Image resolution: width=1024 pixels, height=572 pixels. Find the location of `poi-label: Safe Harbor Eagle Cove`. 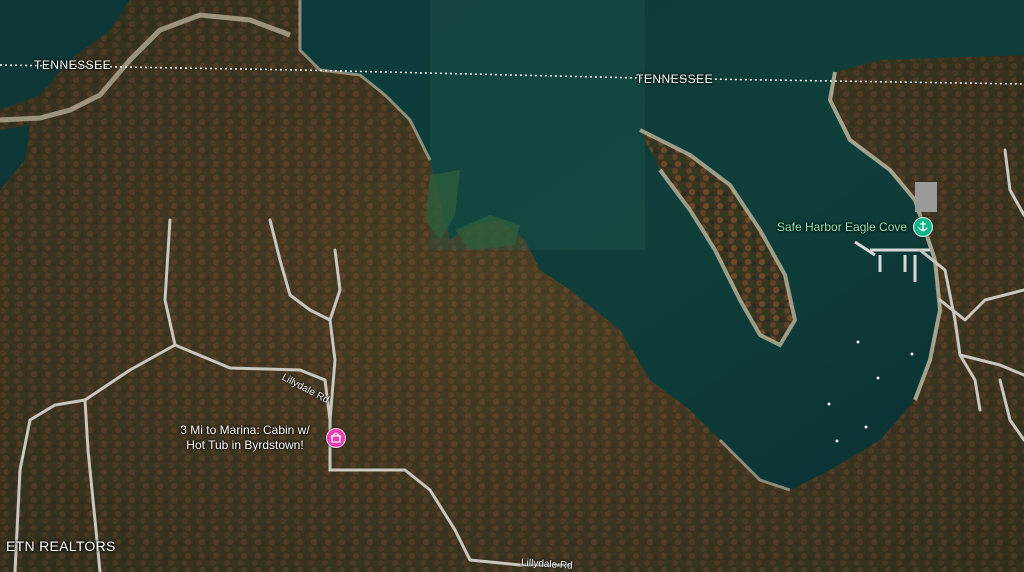

poi-label: Safe Harbor Eagle Cove is located at coordinates (842, 227).